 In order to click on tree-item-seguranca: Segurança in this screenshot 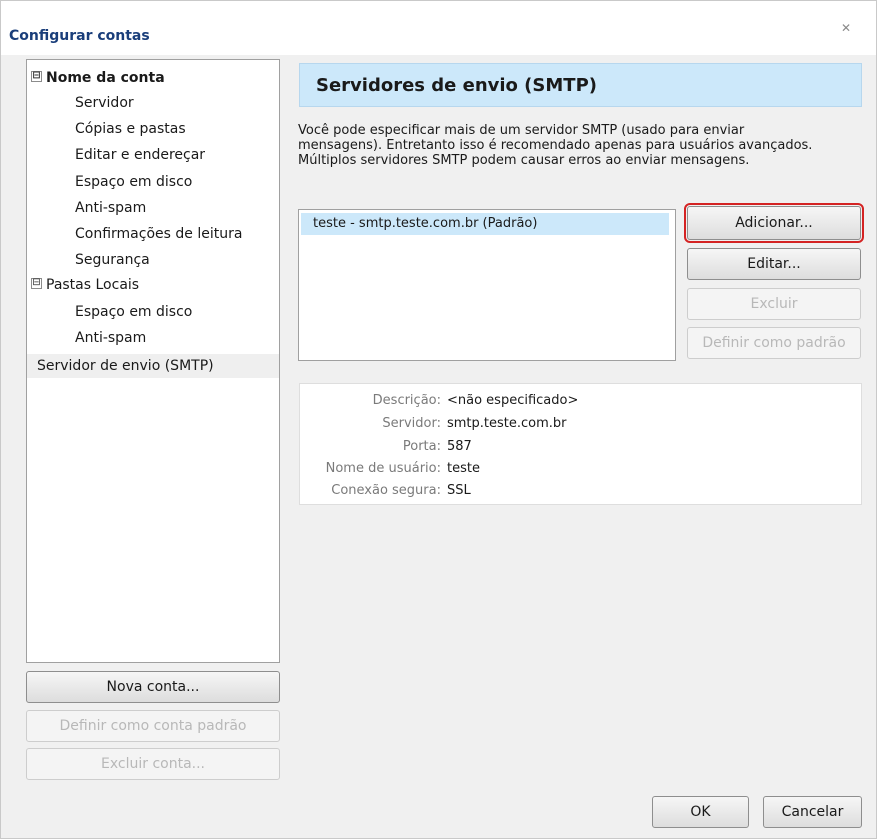, I will do `click(112, 260)`.